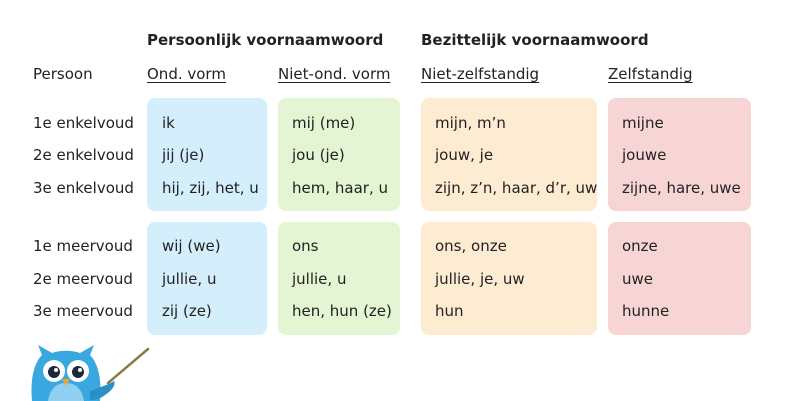 This screenshot has width=800, height=401. Describe the element at coordinates (480, 74) in the screenshot. I see `column-header-niet-zelfstandig: Niet-zelfstandig` at that location.